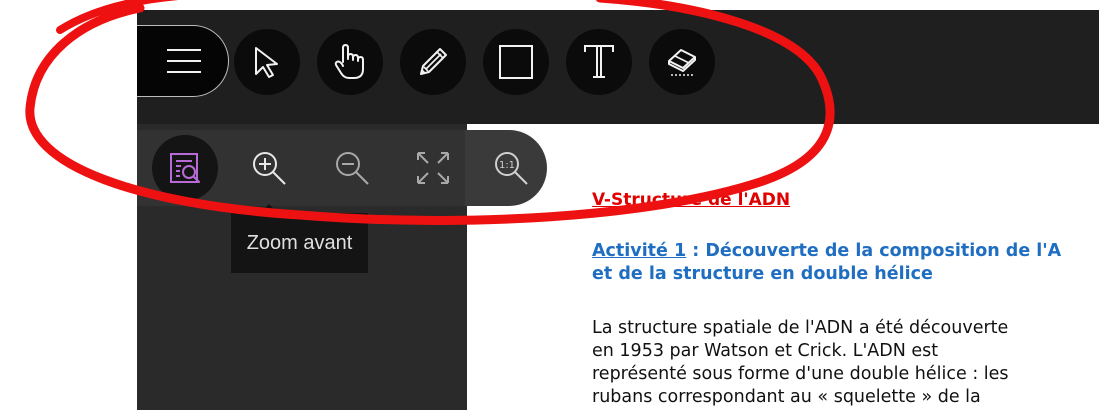  What do you see at coordinates (765, 351) in the screenshot?
I see `paragraph-line: en 1953 par Watson et Crick. L'ADN est` at bounding box center [765, 351].